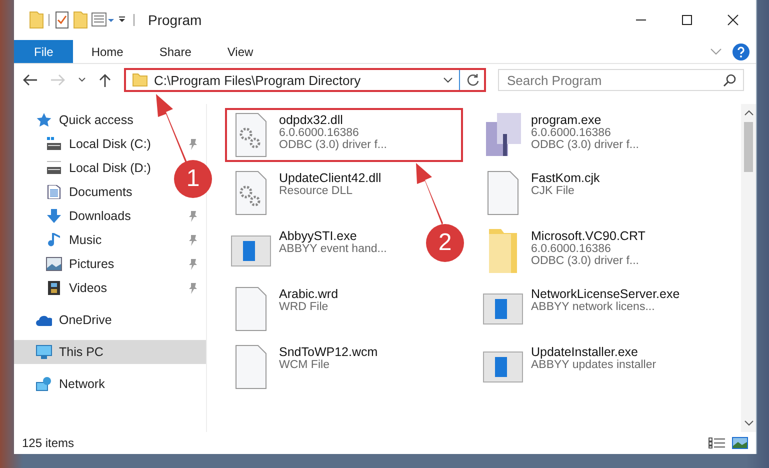  I want to click on window-title: Program, so click(175, 20).